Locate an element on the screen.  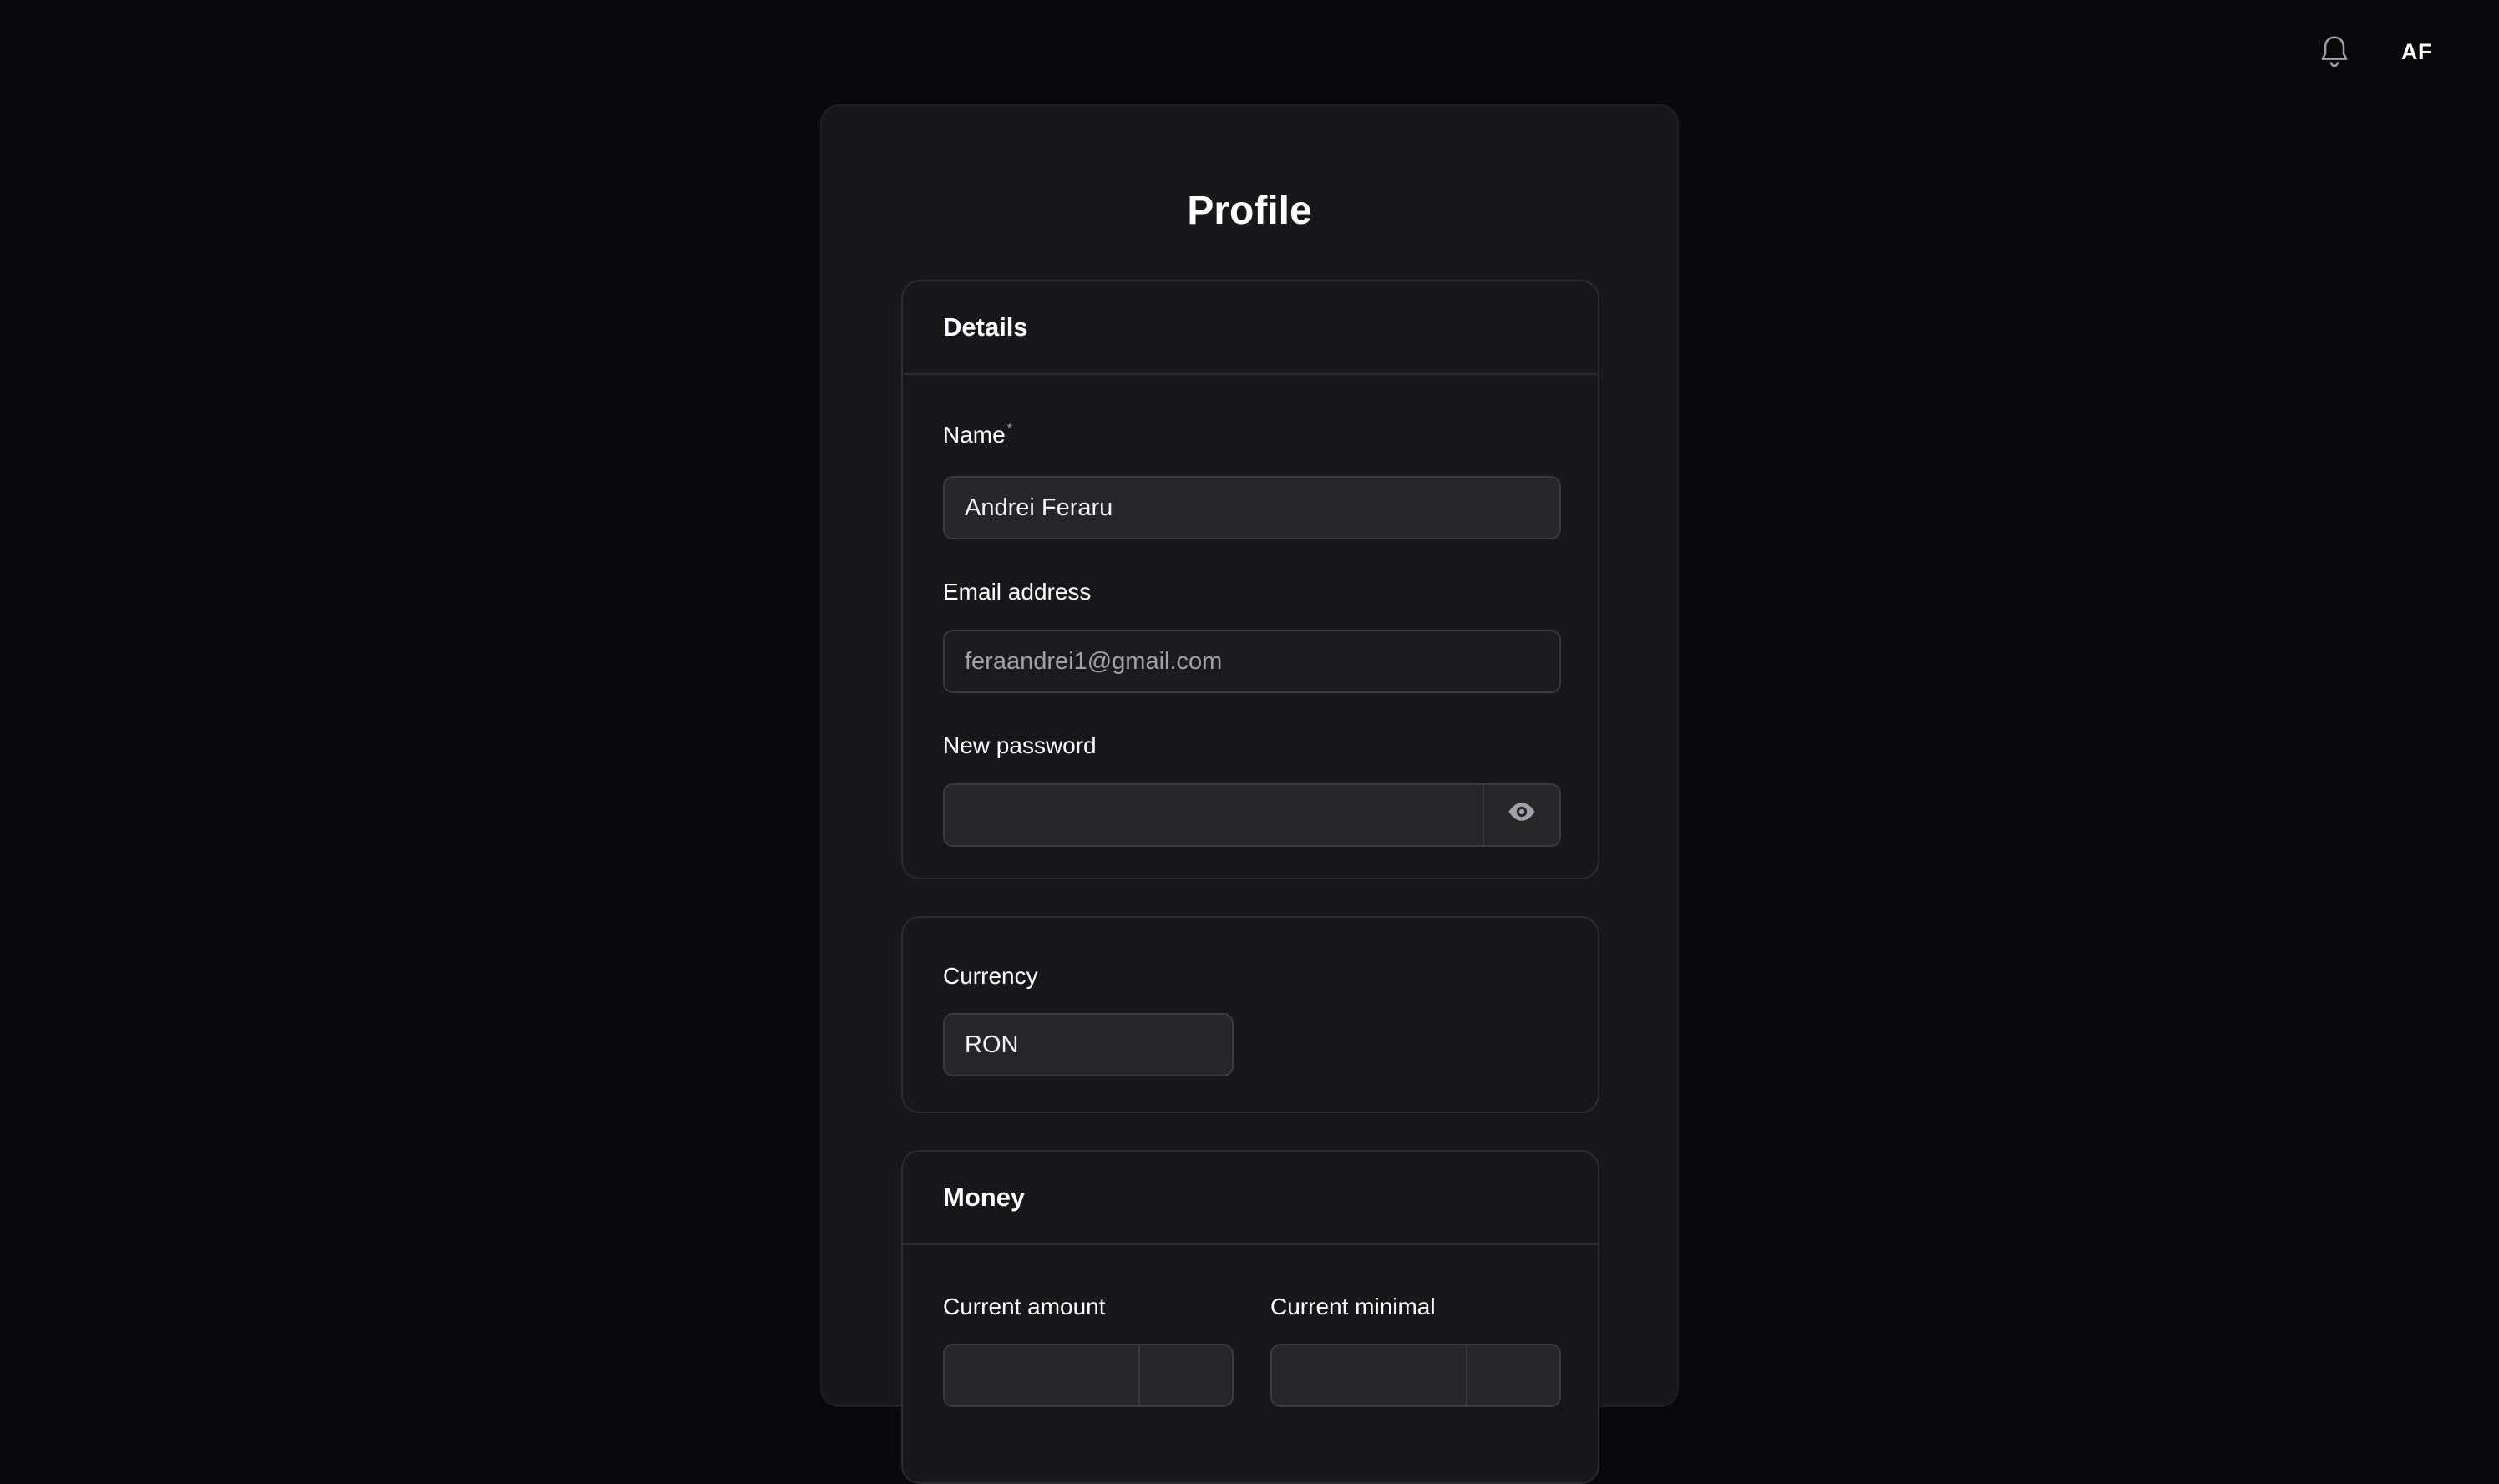
currency-label: Currency is located at coordinates (990, 976).